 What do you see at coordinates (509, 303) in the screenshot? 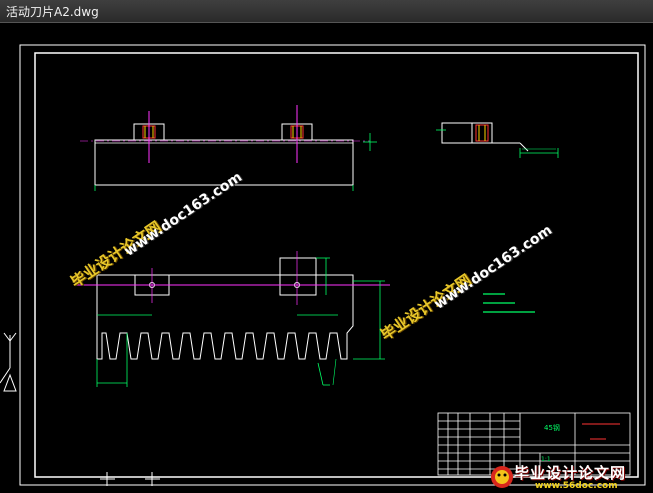
I see `technical-notes` at bounding box center [509, 303].